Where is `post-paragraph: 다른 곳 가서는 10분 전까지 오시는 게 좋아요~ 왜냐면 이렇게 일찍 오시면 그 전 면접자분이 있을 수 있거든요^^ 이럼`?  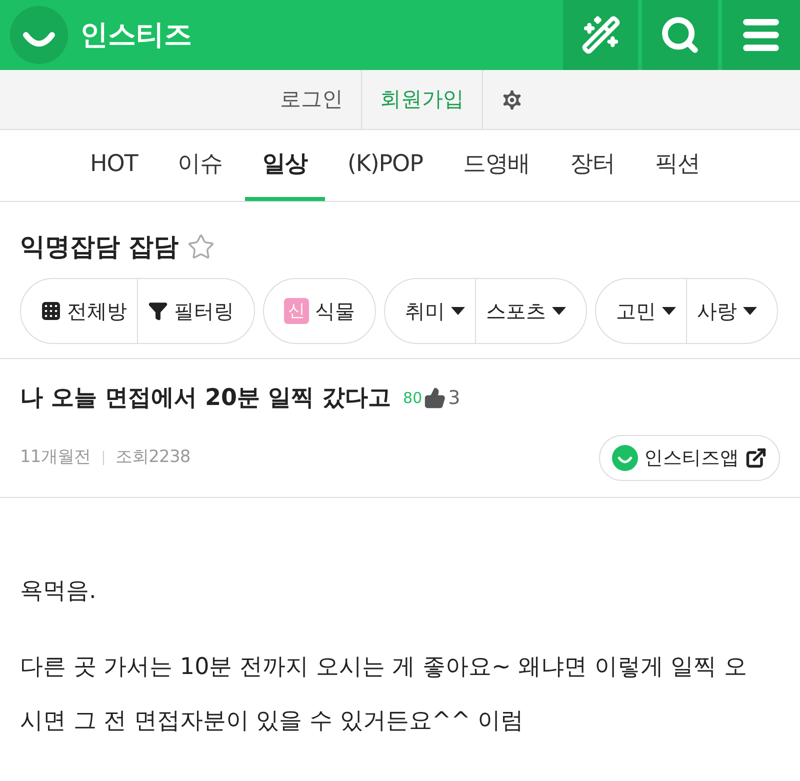 post-paragraph: 다른 곳 가서는 10분 전까지 오시는 게 좋아요~ 왜냐면 이렇게 일찍 오시면 그 전 면접자분이 있을 수 있거든요^^ 이럼 is located at coordinates (384, 694).